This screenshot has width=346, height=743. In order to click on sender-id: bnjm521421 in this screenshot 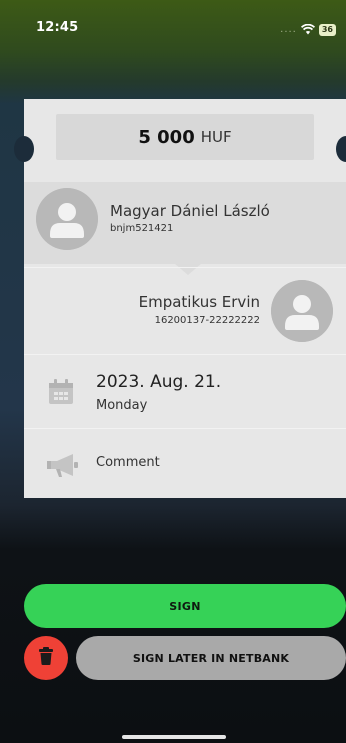, I will do `click(142, 228)`.